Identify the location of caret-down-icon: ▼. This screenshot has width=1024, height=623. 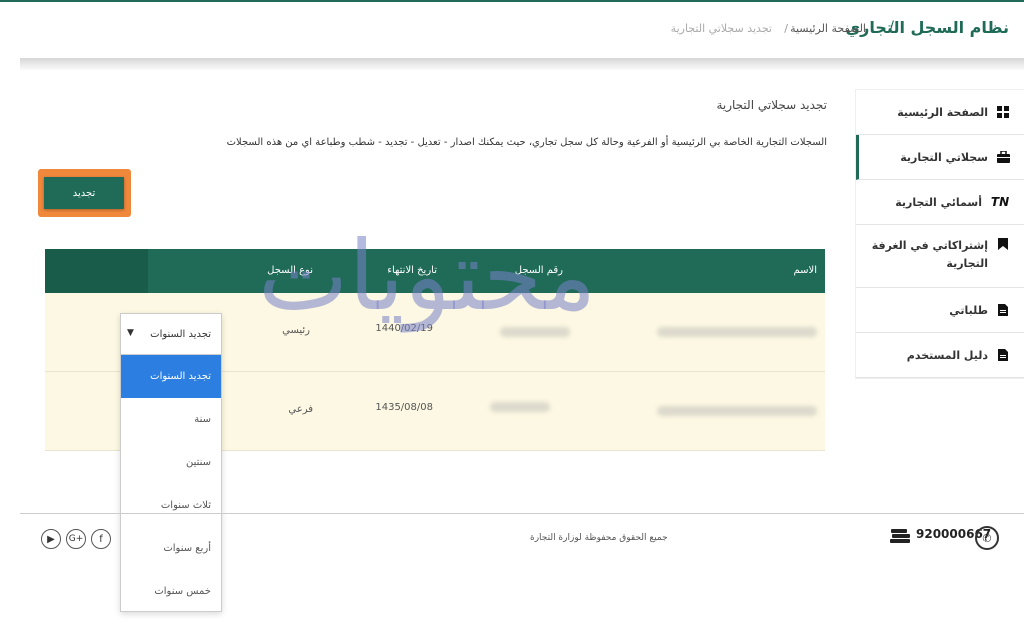
(130, 333).